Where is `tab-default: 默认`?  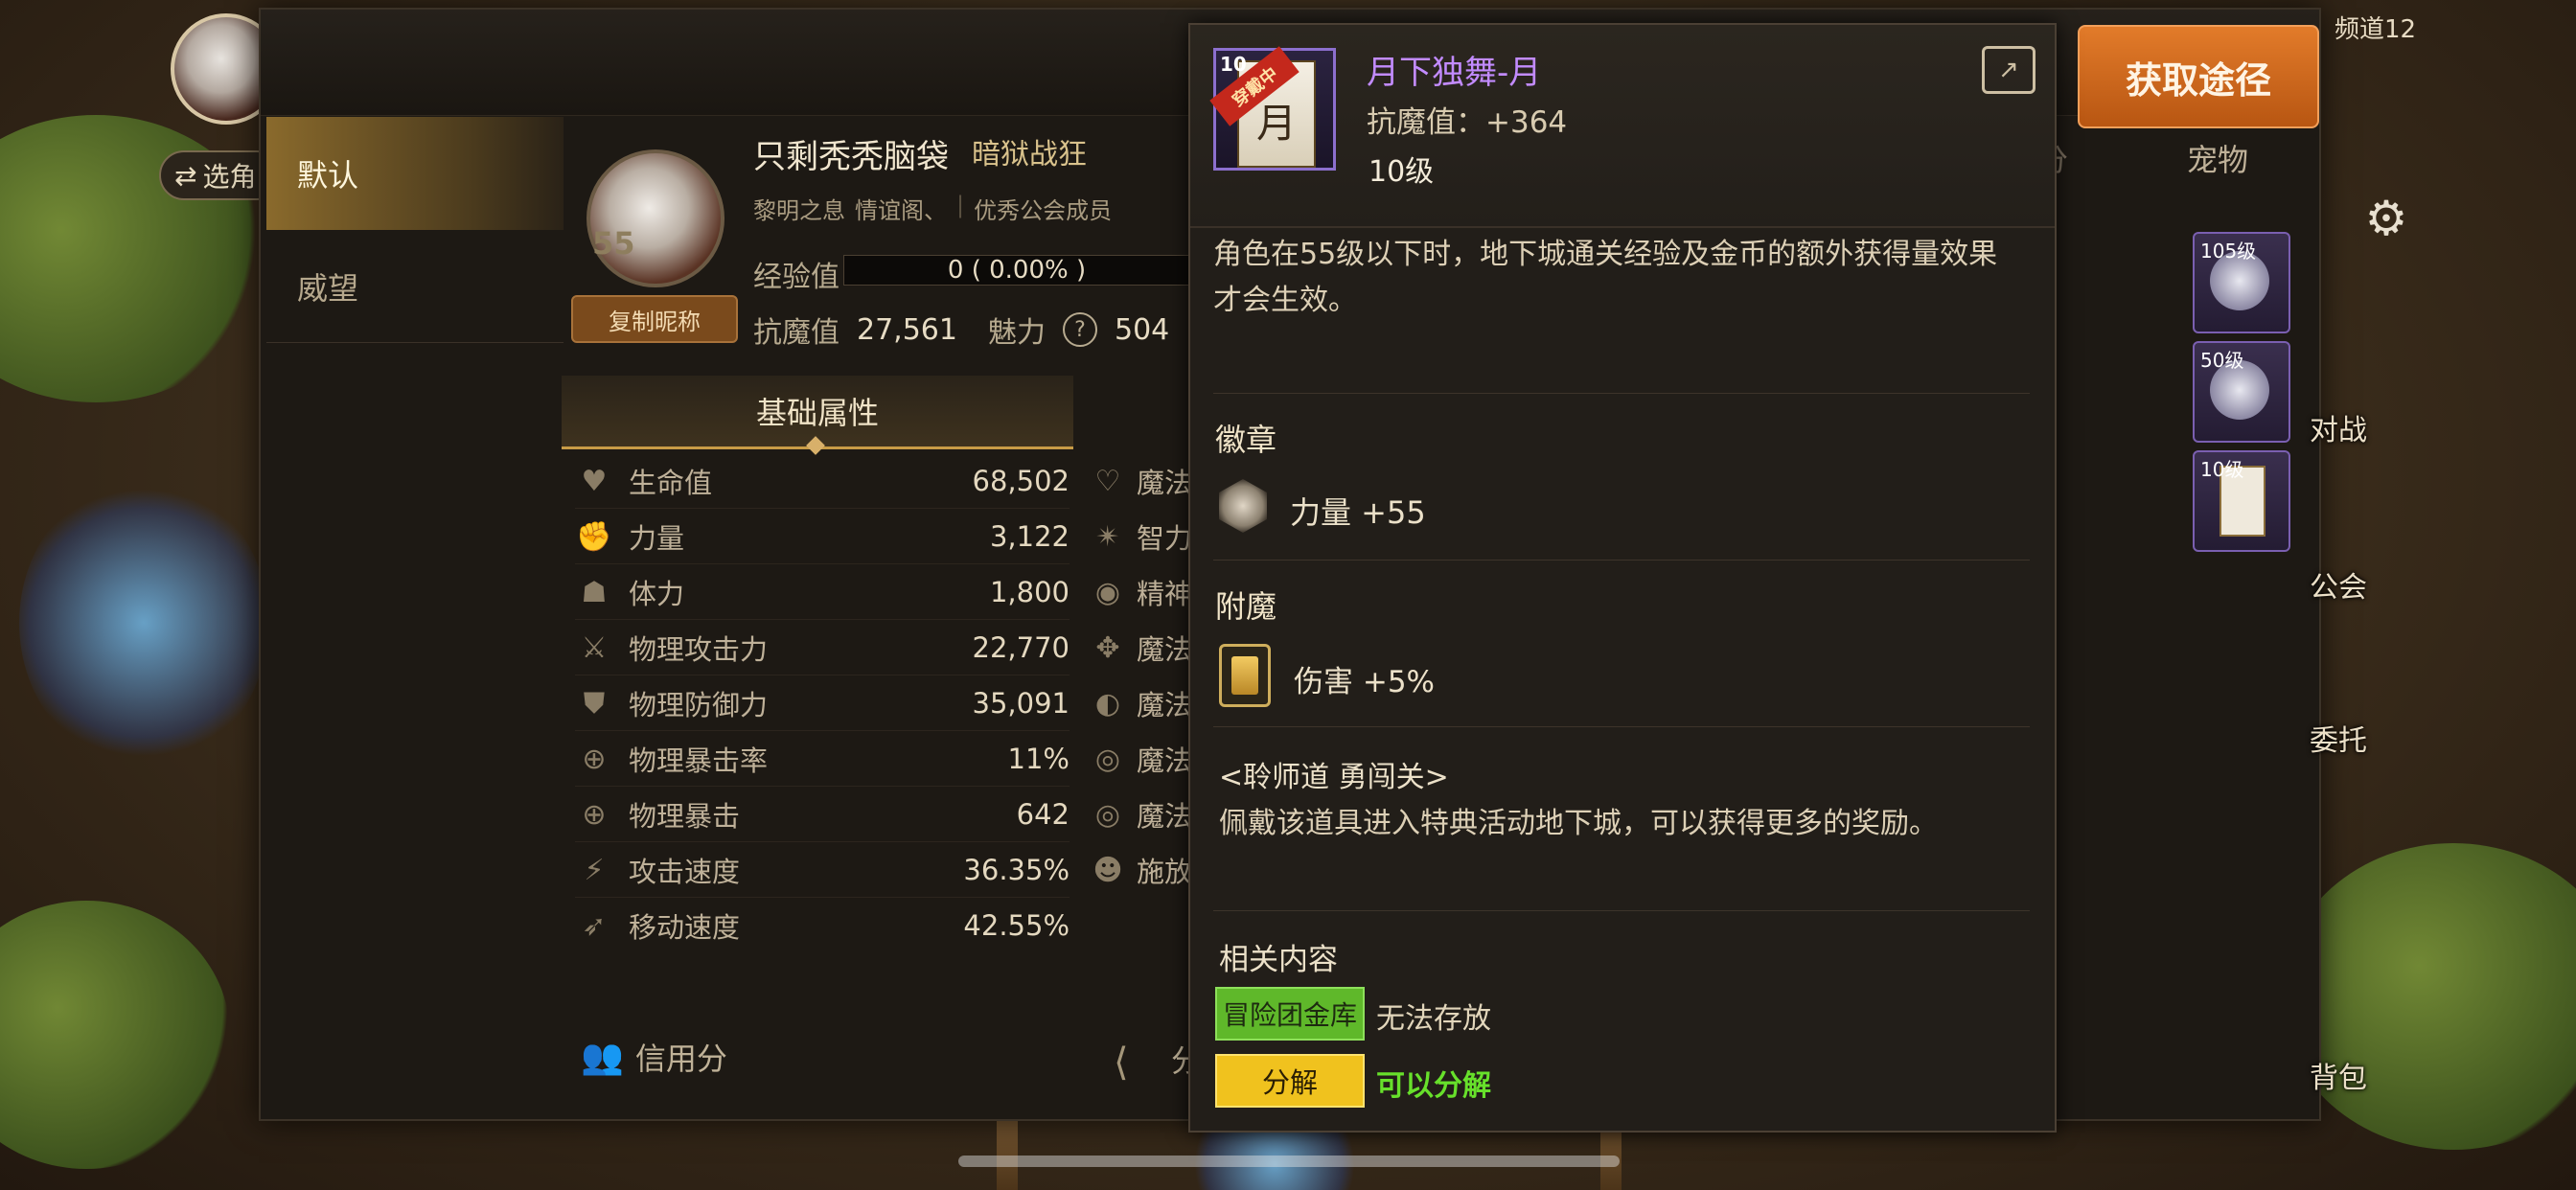
tab-default: 默认 is located at coordinates (415, 174).